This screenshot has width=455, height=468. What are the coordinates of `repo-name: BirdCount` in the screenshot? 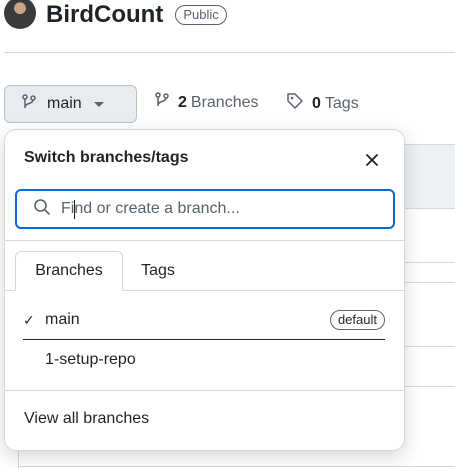 It's located at (104, 15).